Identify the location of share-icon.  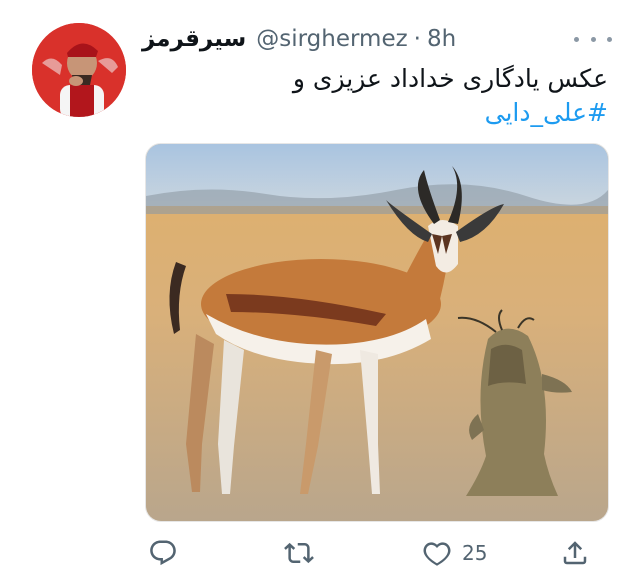
(575, 553).